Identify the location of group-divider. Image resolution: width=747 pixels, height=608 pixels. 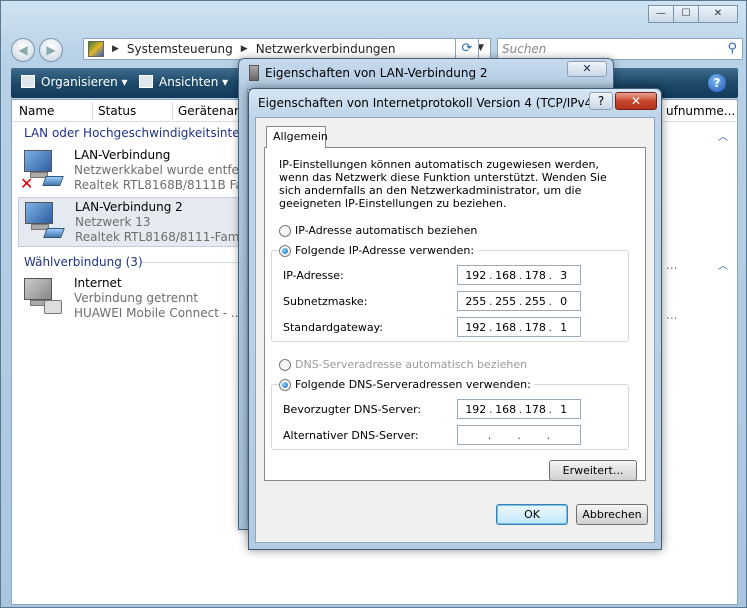
(192, 262).